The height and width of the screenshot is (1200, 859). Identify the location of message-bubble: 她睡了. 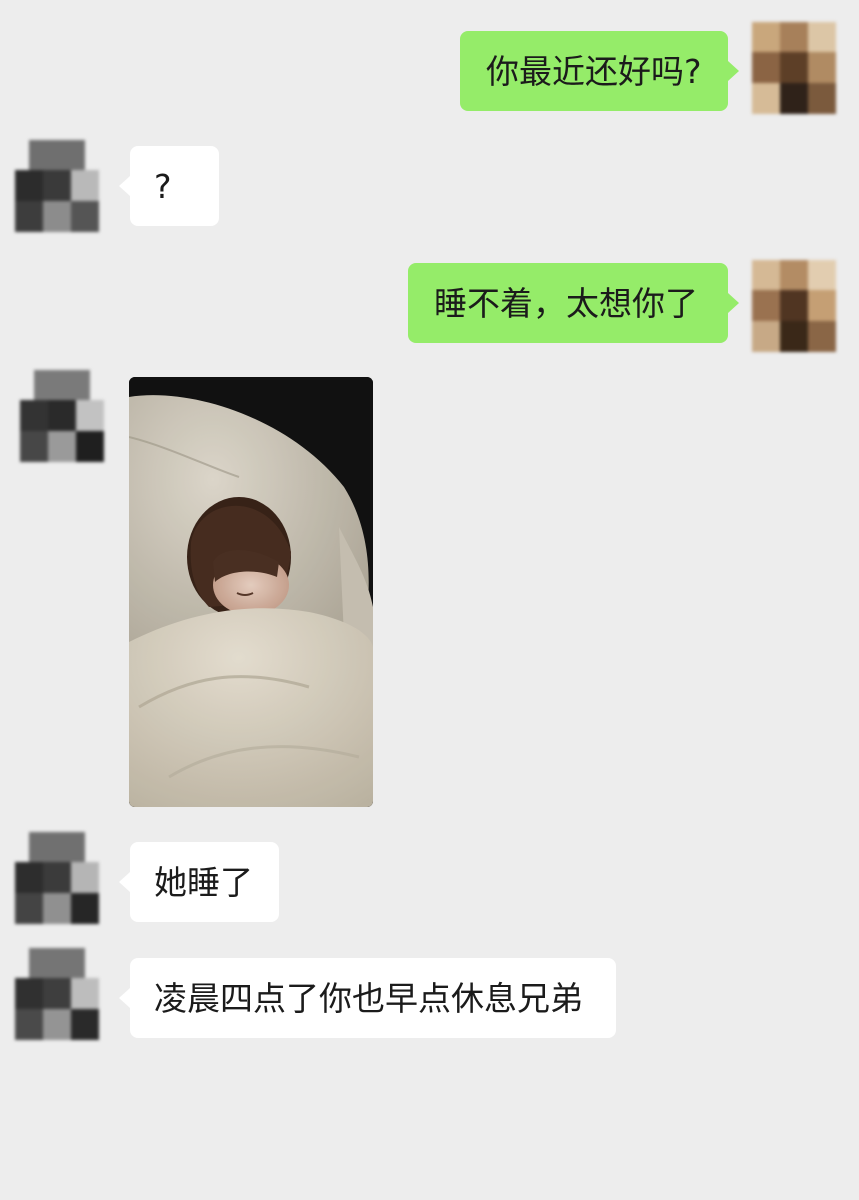
(204, 882).